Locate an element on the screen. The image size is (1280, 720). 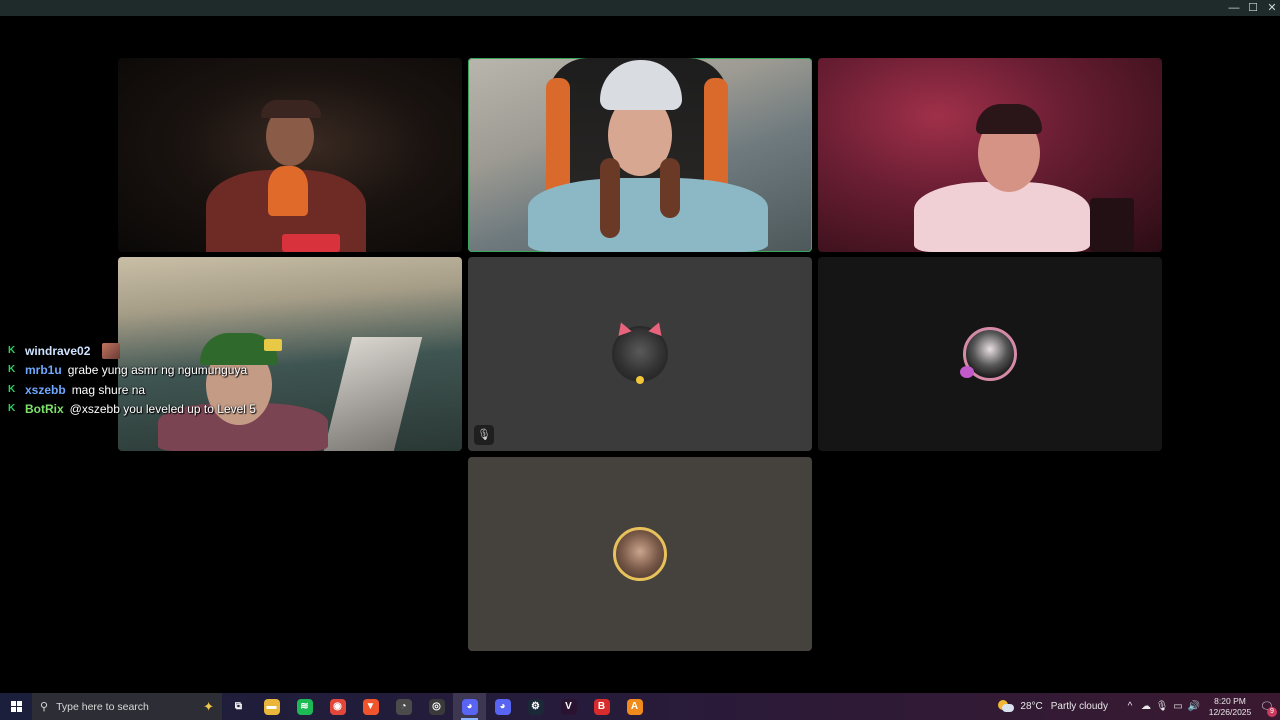
chevron-up-icon: ^ is located at coordinates (1130, 706).